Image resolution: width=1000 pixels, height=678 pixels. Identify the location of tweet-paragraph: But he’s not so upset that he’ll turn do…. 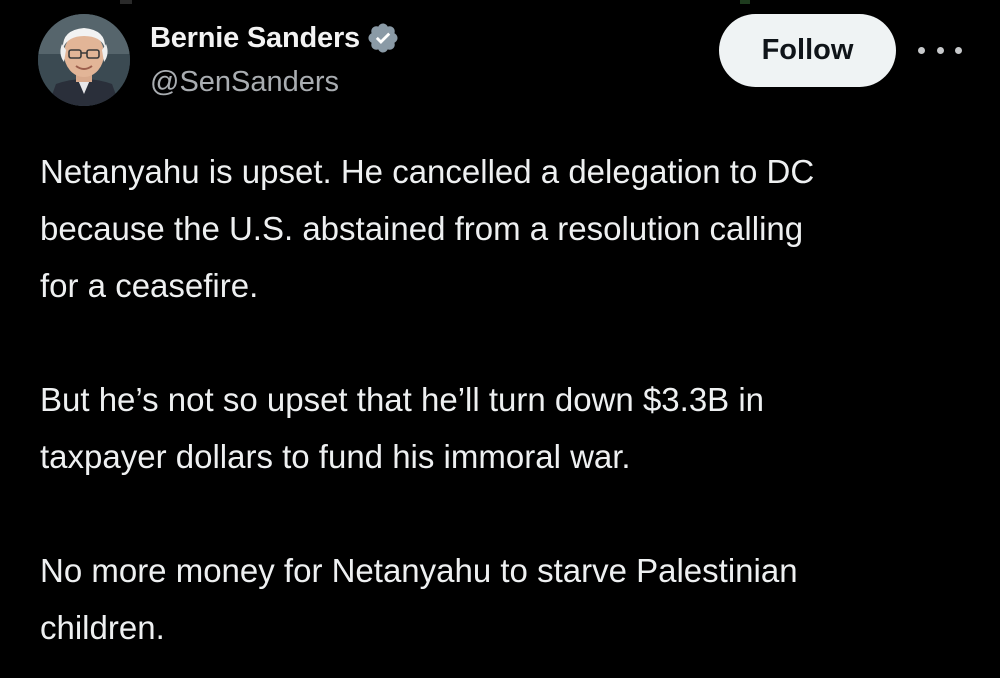
(402, 428).